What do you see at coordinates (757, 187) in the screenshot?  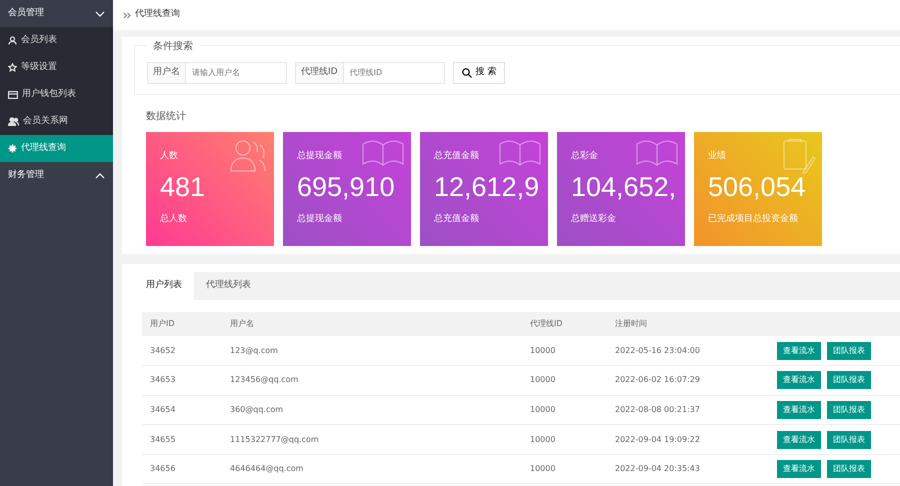 I see `stat-value: 506,054` at bounding box center [757, 187].